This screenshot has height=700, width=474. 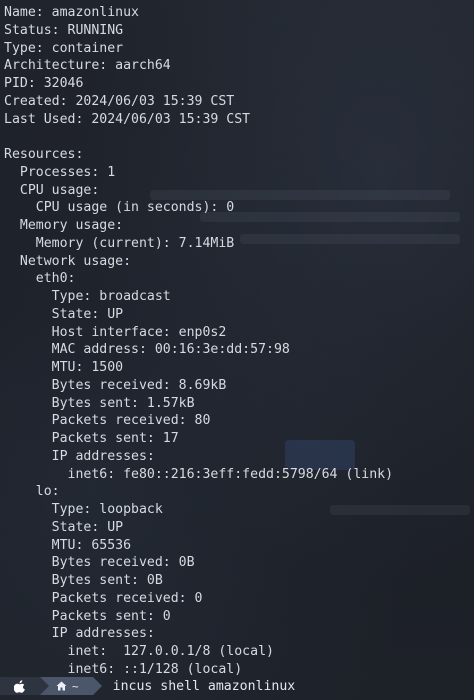 I want to click on terminal-line: Packets sent: 0, so click(x=87, y=616).